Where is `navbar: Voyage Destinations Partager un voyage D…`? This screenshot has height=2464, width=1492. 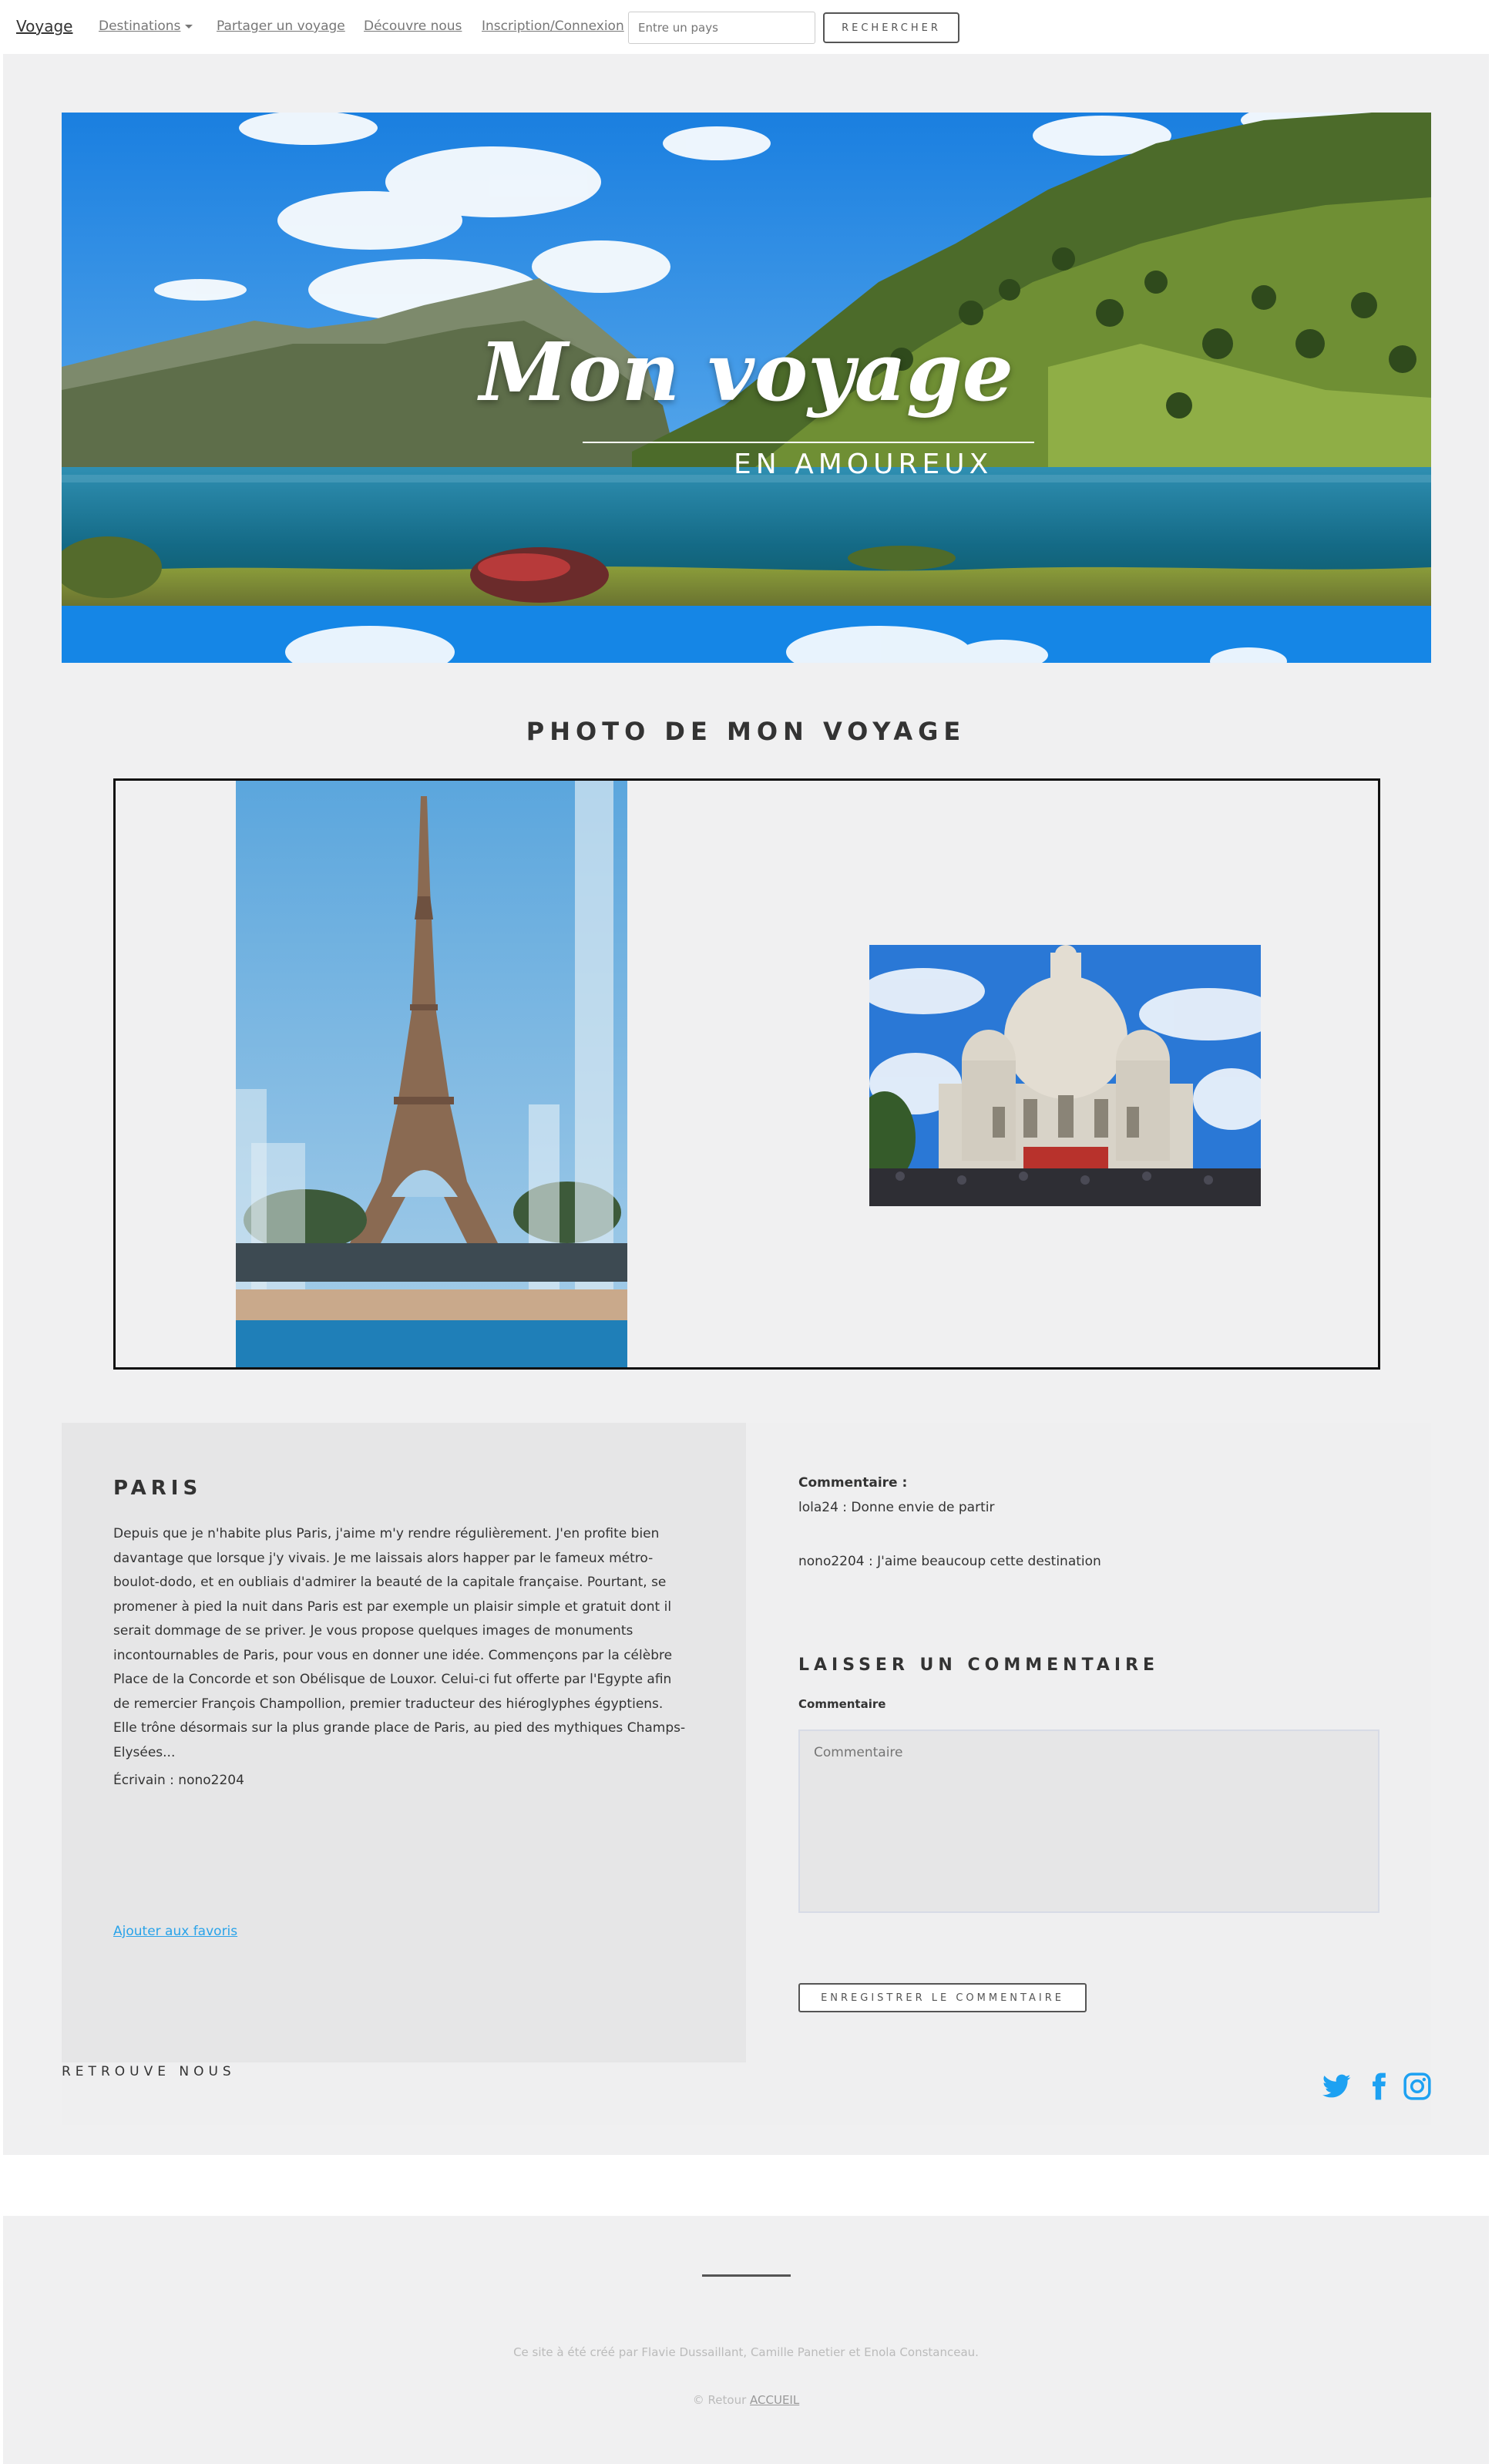
navbar: Voyage Destinations Partager un voyage D… is located at coordinates (746, 27).